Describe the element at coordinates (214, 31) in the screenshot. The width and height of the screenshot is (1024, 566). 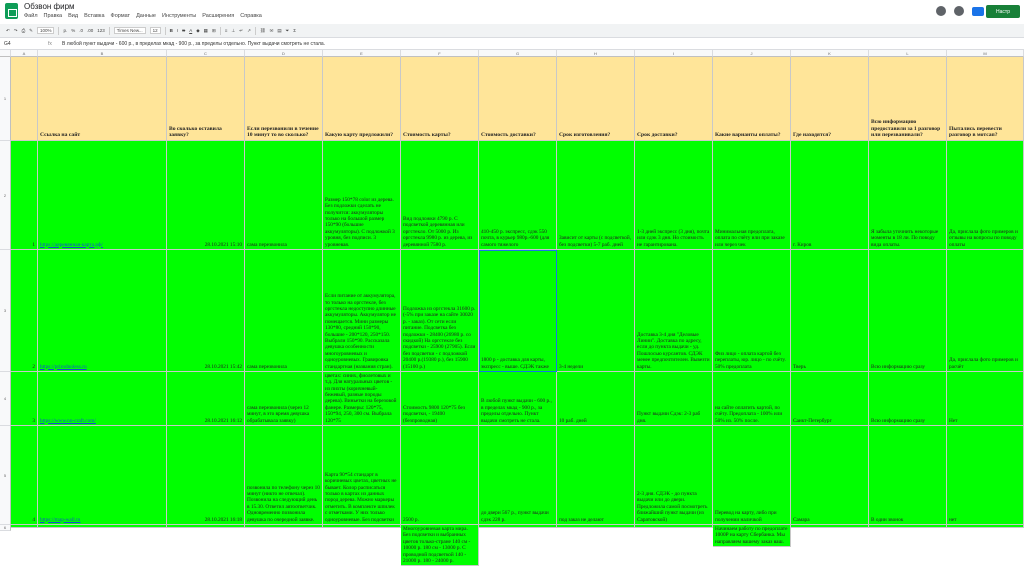
I see `merge-cells-icon: ⊞` at that location.